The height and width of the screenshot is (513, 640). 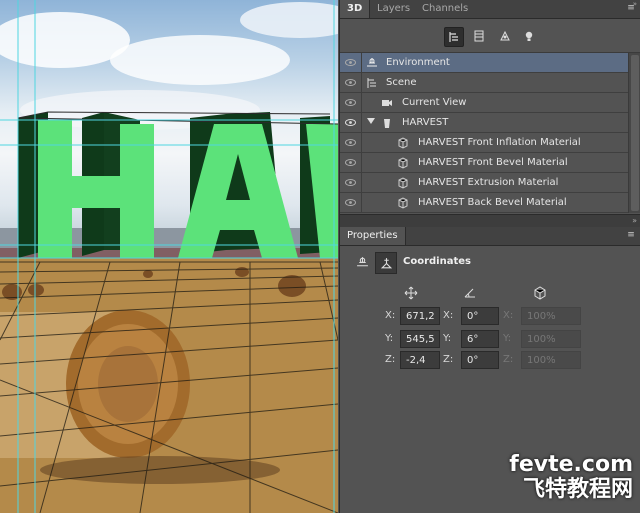 What do you see at coordinates (420, 339) in the screenshot?
I see `position-y-input: 545,5` at bounding box center [420, 339].